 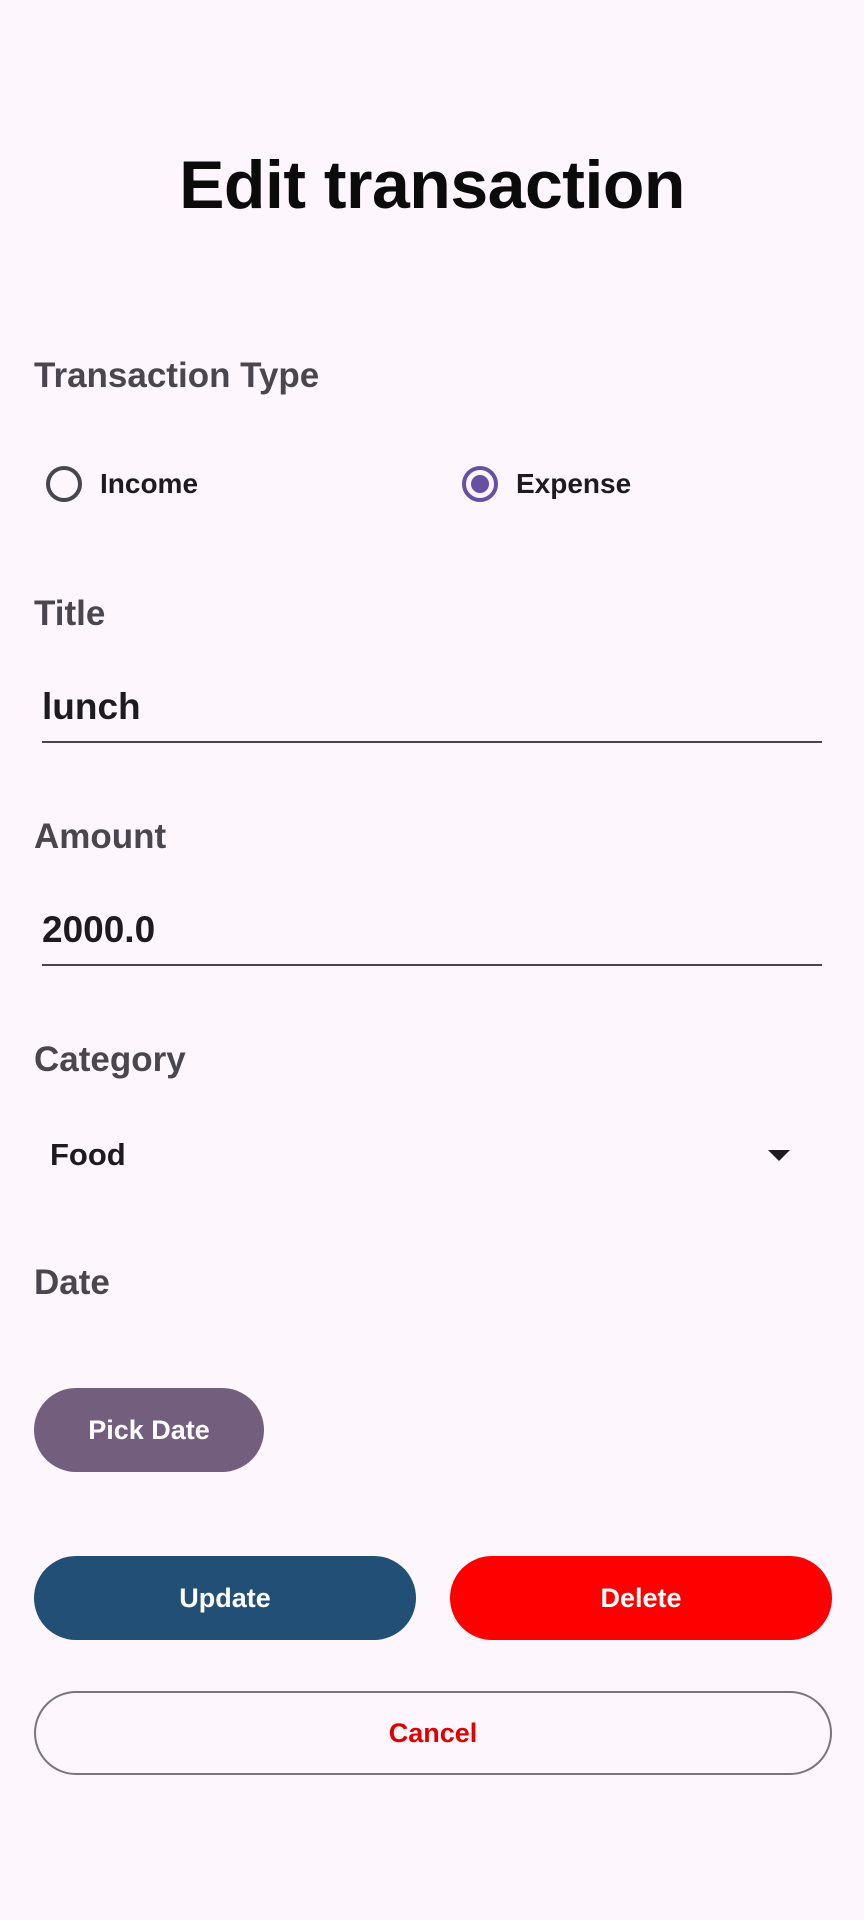 What do you see at coordinates (432, 185) in the screenshot?
I see `page-title: Edit transaction` at bounding box center [432, 185].